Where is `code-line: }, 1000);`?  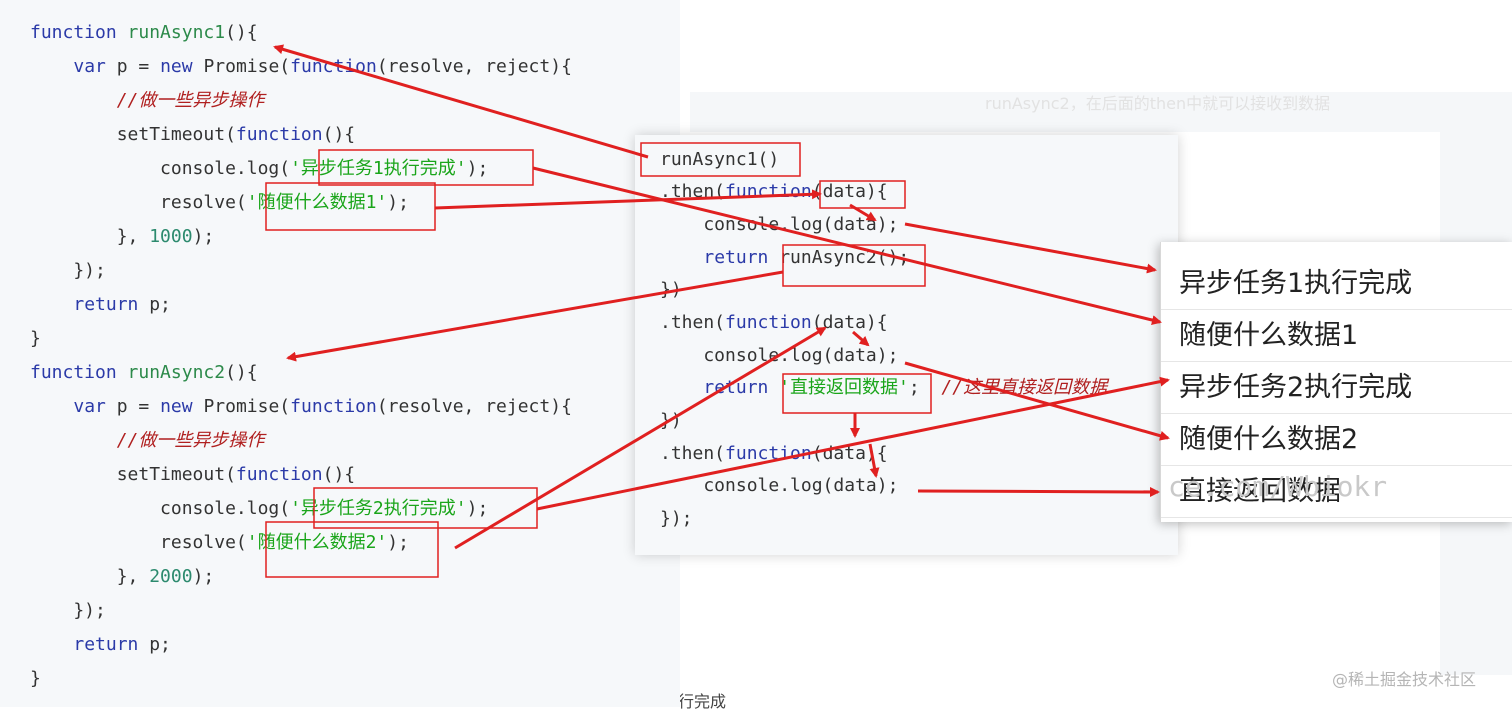 code-line: }, 1000); is located at coordinates (122, 236).